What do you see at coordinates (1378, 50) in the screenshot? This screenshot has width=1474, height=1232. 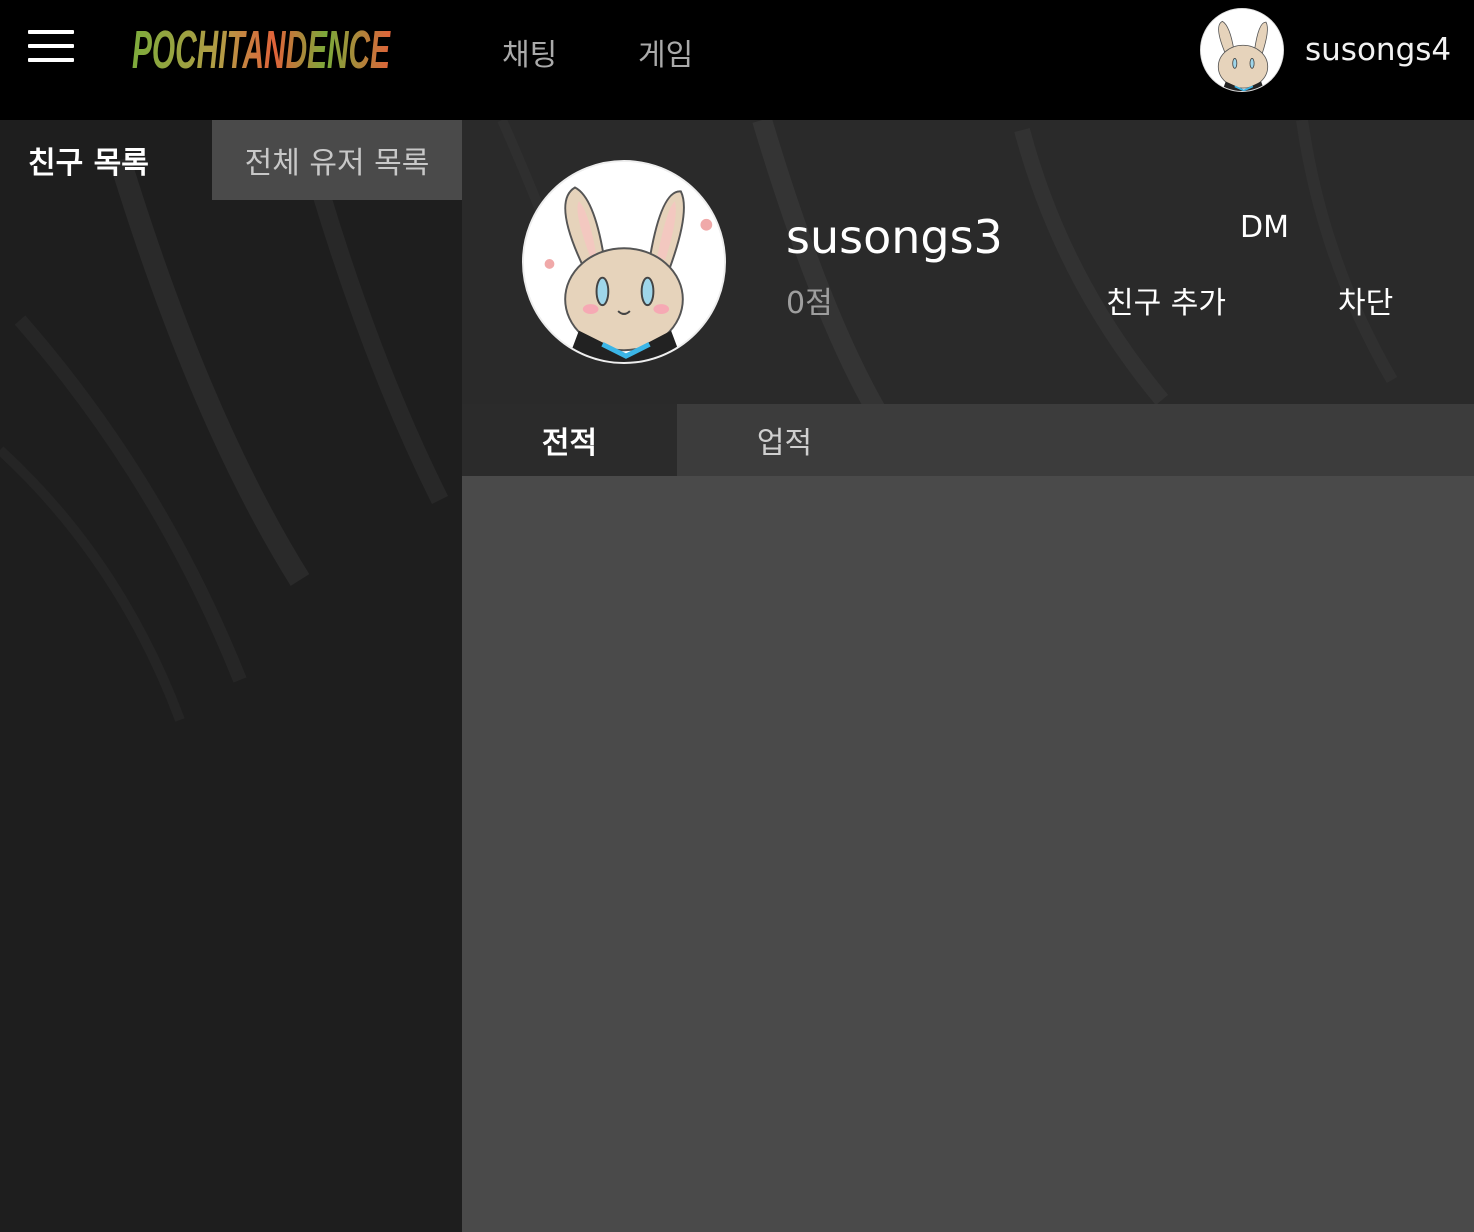 I see `current-username: susongs4` at bounding box center [1378, 50].